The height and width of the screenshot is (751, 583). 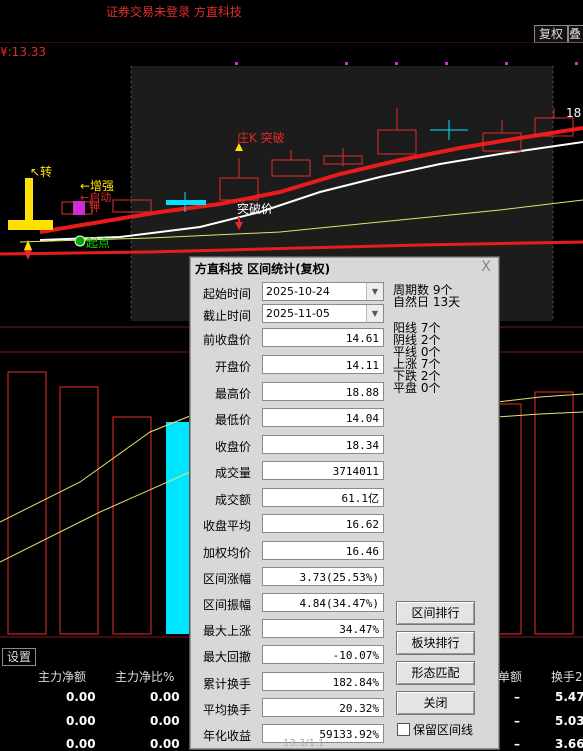 What do you see at coordinates (291, 12) in the screenshot?
I see `top-title-bar` at bounding box center [291, 12].